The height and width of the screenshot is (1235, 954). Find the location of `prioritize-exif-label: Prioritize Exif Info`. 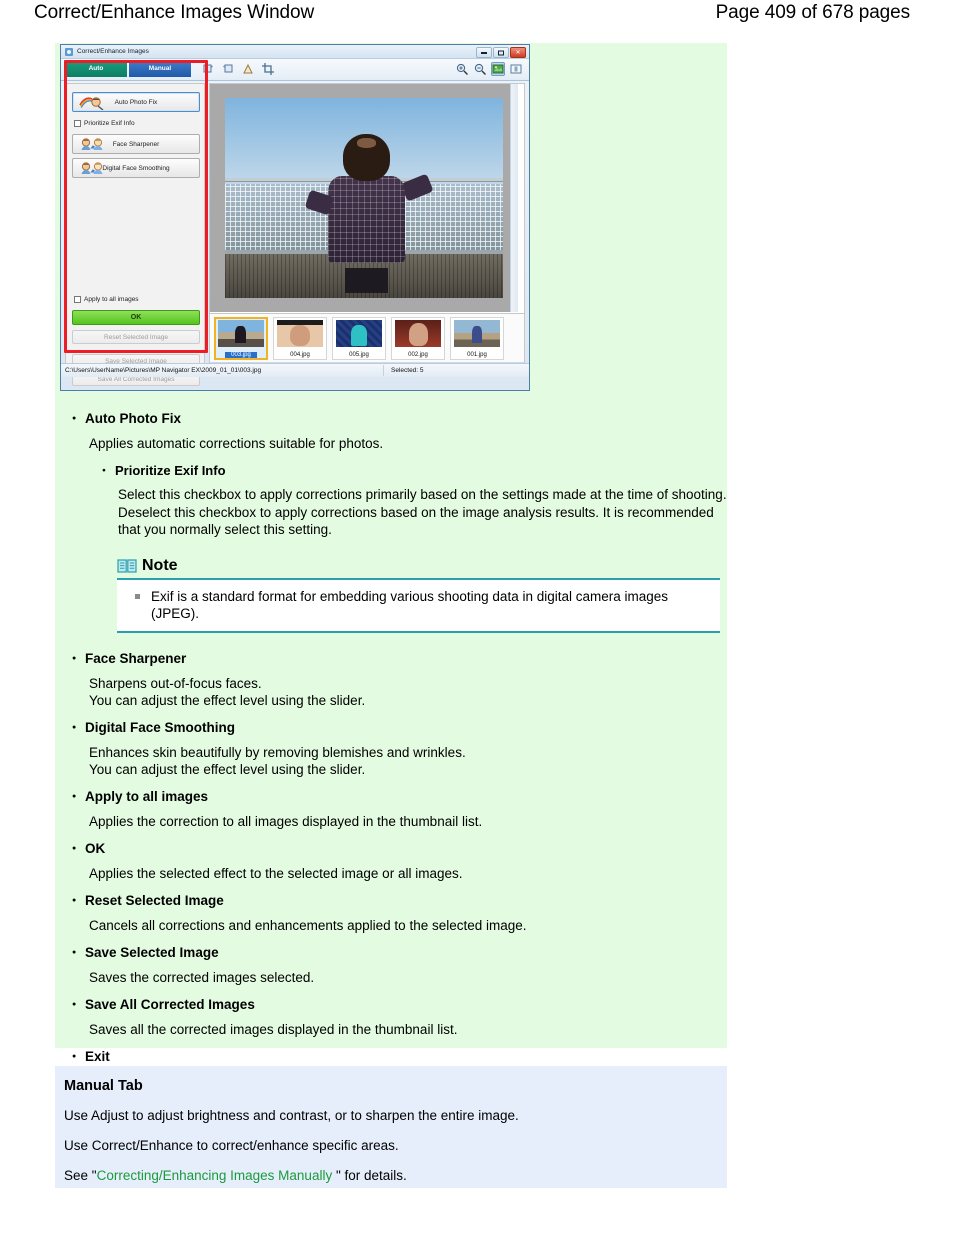

prioritize-exif-label: Prioritize Exif Info is located at coordinates (109, 123).